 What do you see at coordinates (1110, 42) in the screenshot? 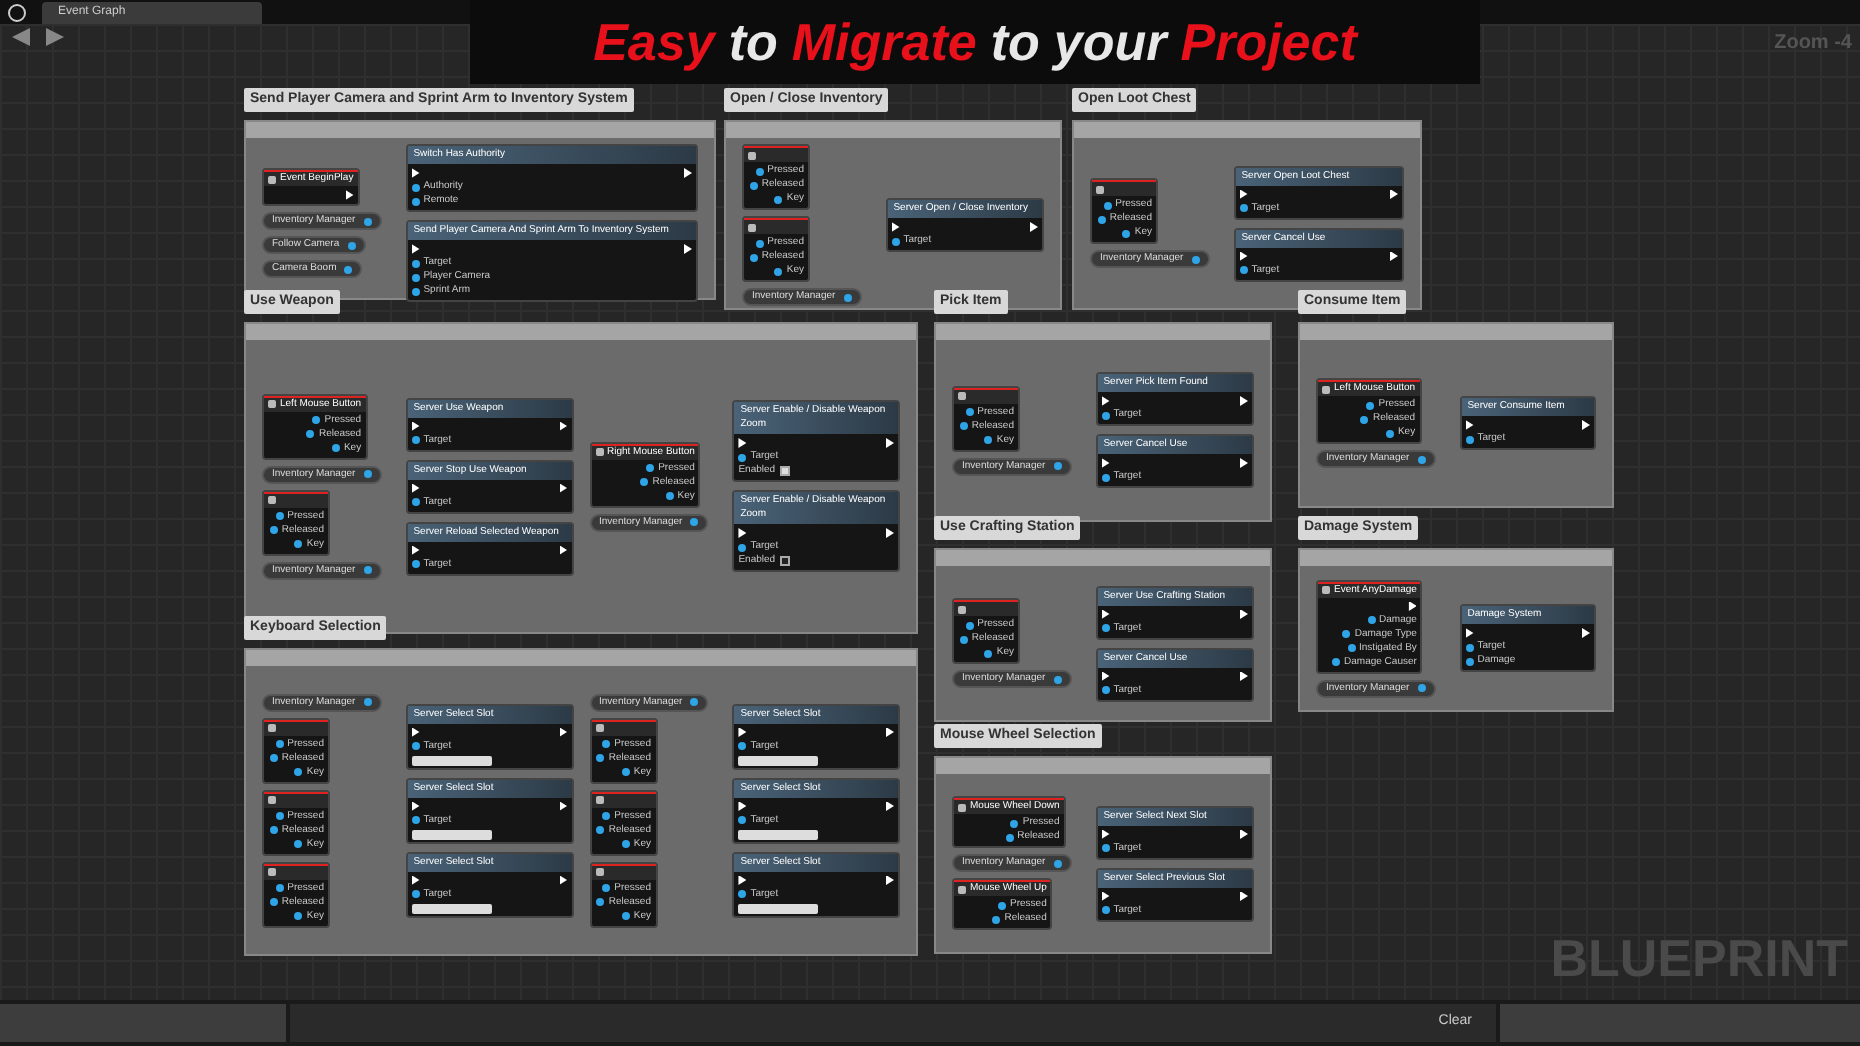
I see `banner-word: your` at bounding box center [1110, 42].